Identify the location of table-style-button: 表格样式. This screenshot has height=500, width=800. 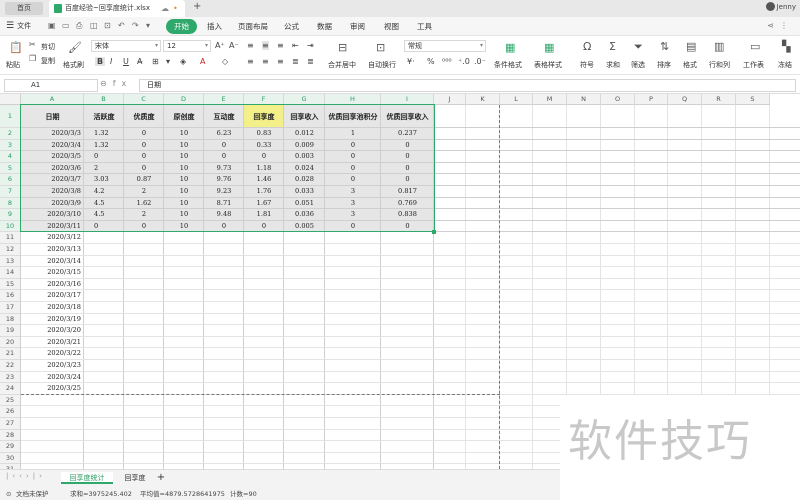
(548, 65).